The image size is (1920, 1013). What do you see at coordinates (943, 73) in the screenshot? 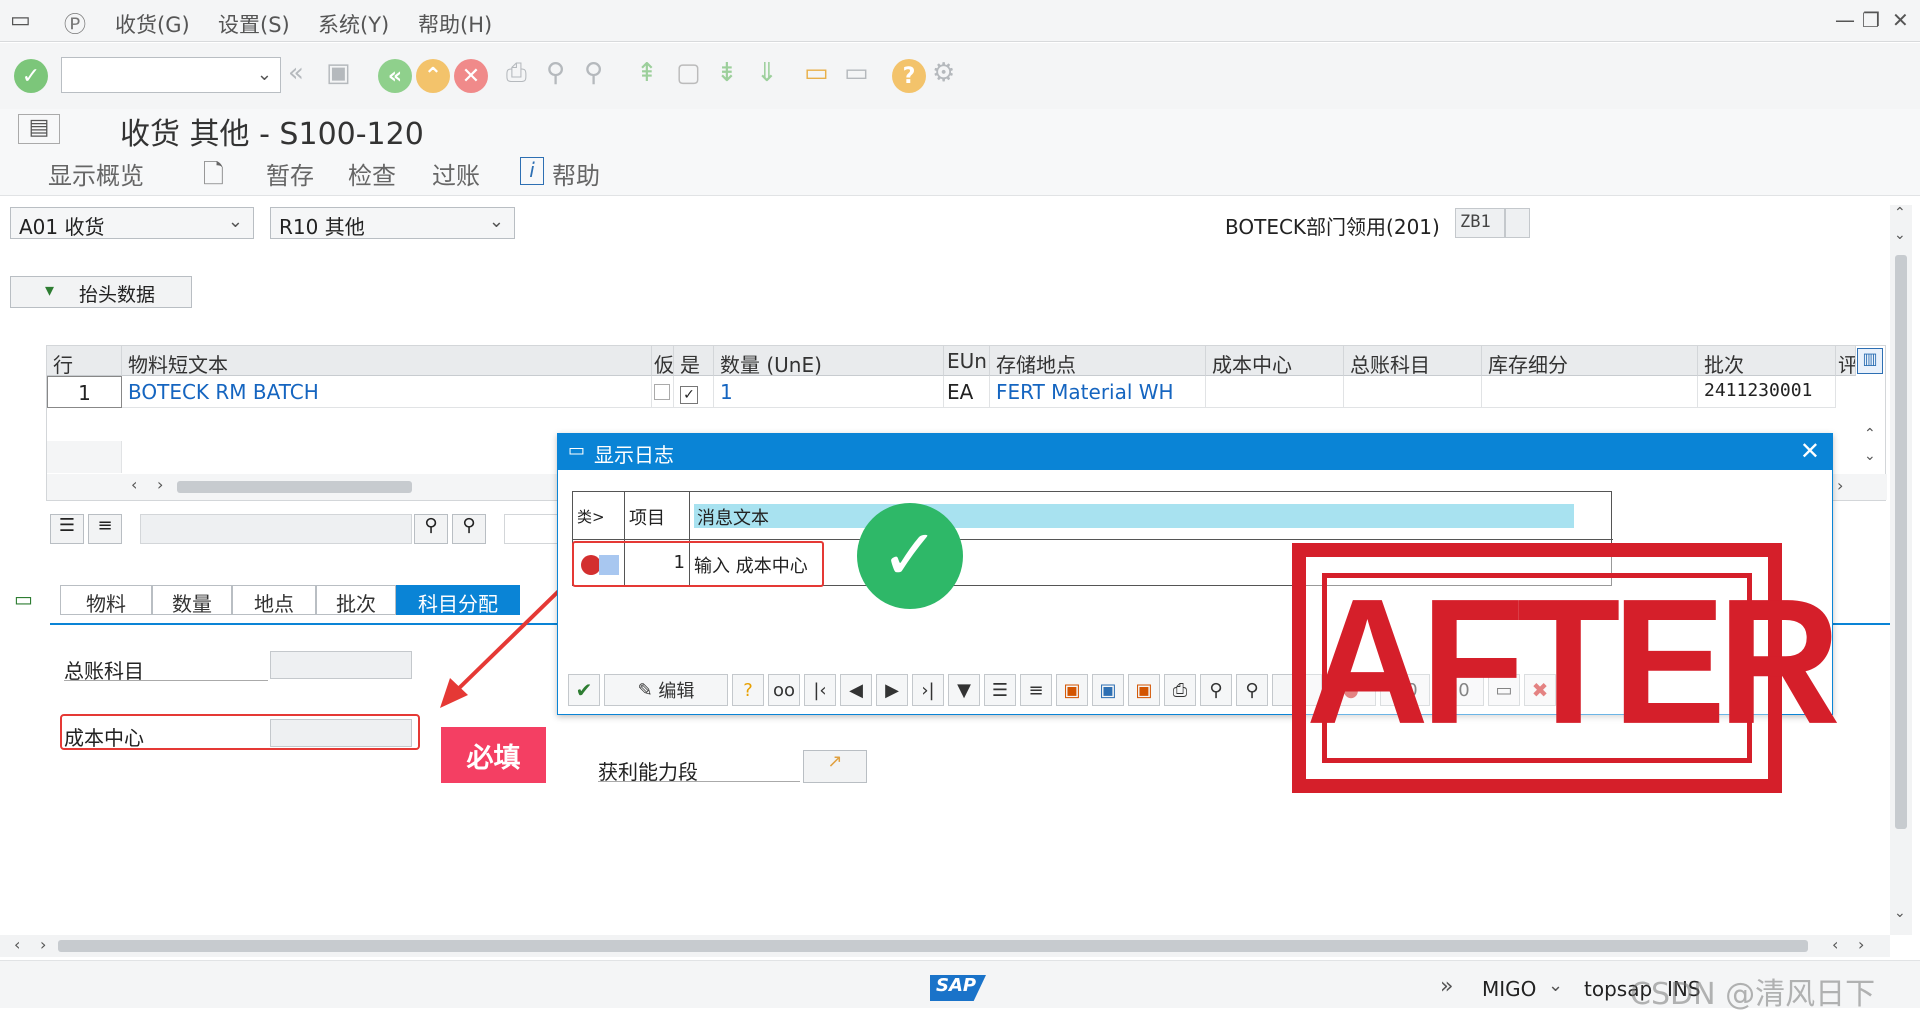
I see `gear-icon: ⚙` at bounding box center [943, 73].